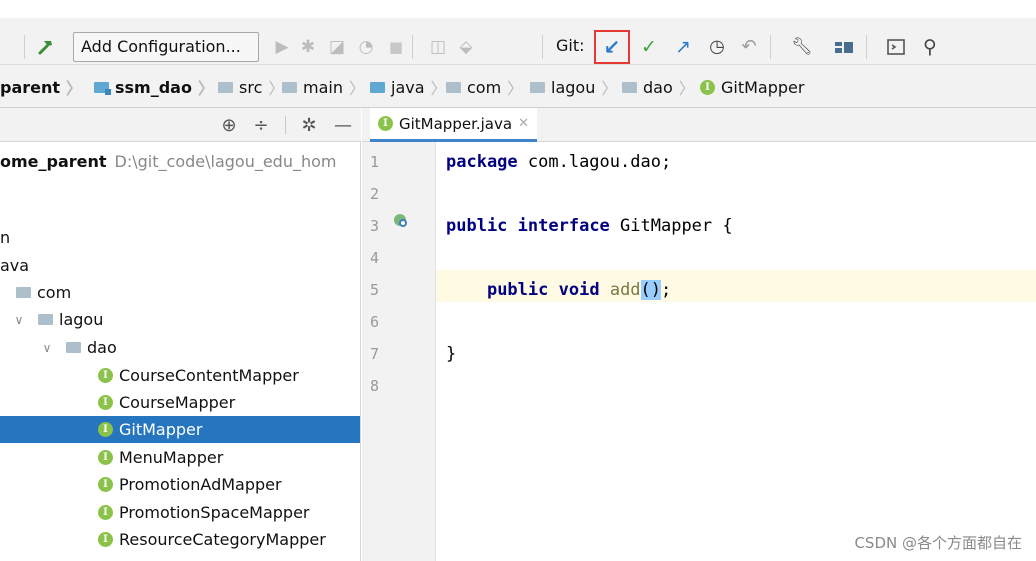  What do you see at coordinates (366, 47) in the screenshot?
I see `profile-icon: ◔` at bounding box center [366, 47].